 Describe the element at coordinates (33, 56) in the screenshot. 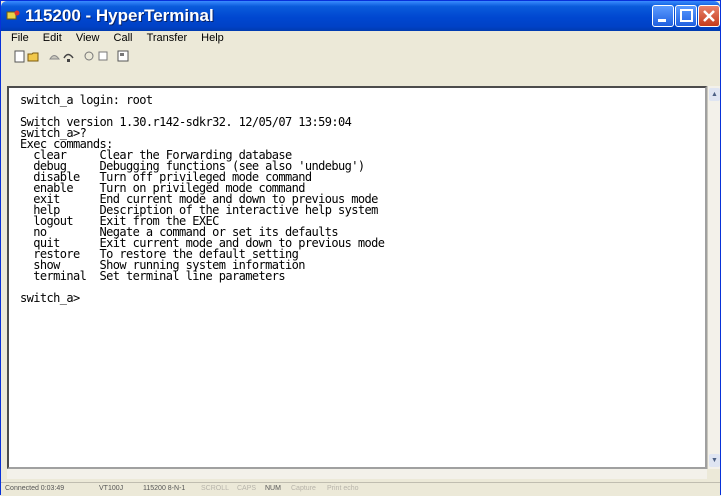

I see `open-icon` at that location.